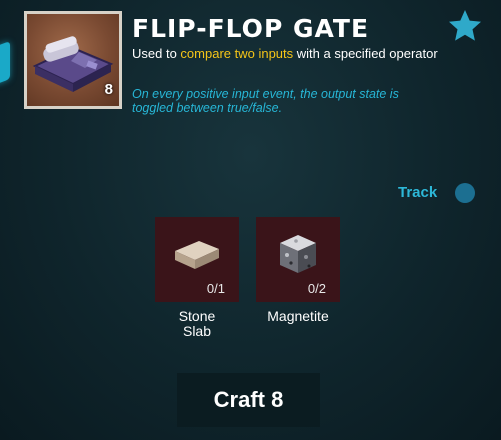 This screenshot has height=440, width=501. I want to click on ingredient-name-line: Magnetite, so click(298, 316).